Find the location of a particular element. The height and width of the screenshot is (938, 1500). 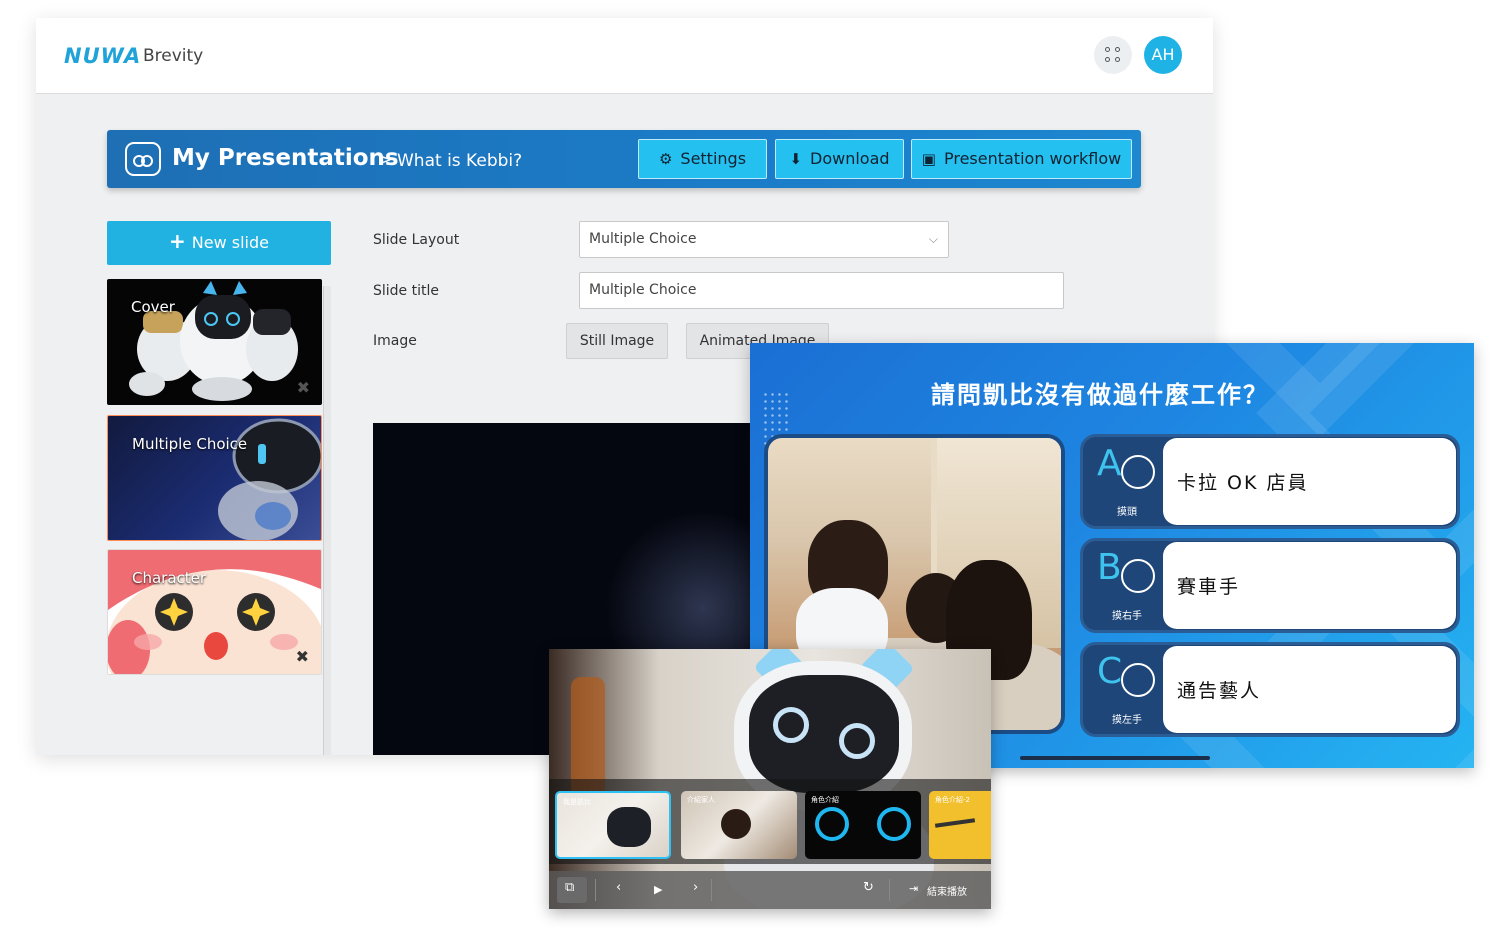

character-brow is located at coordinates (955, 823).